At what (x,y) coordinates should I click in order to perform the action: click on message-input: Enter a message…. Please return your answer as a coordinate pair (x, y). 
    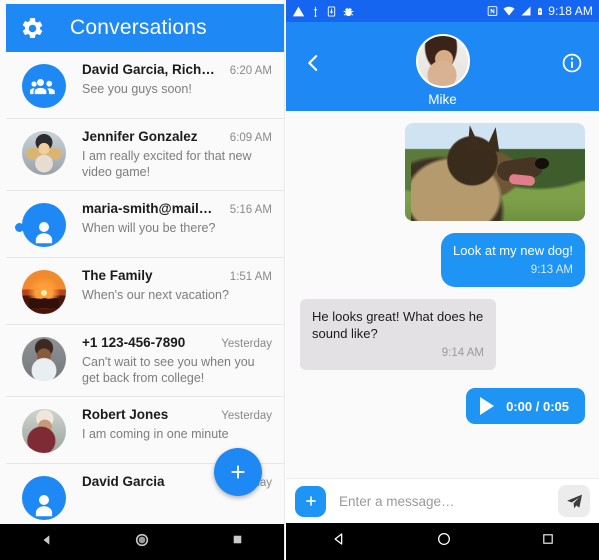
    Looking at the image, I should click on (442, 501).